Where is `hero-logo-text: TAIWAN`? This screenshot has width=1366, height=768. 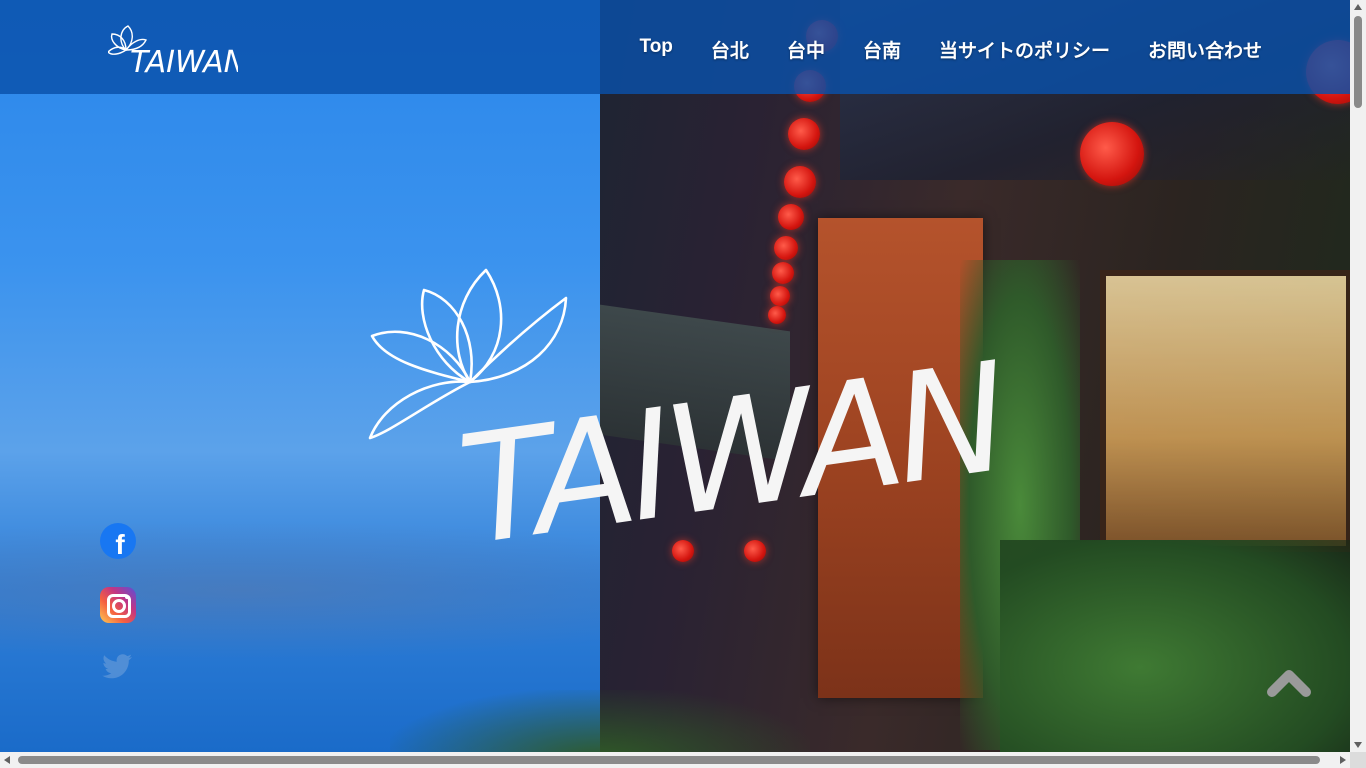 hero-logo-text: TAIWAN is located at coordinates (733, 436).